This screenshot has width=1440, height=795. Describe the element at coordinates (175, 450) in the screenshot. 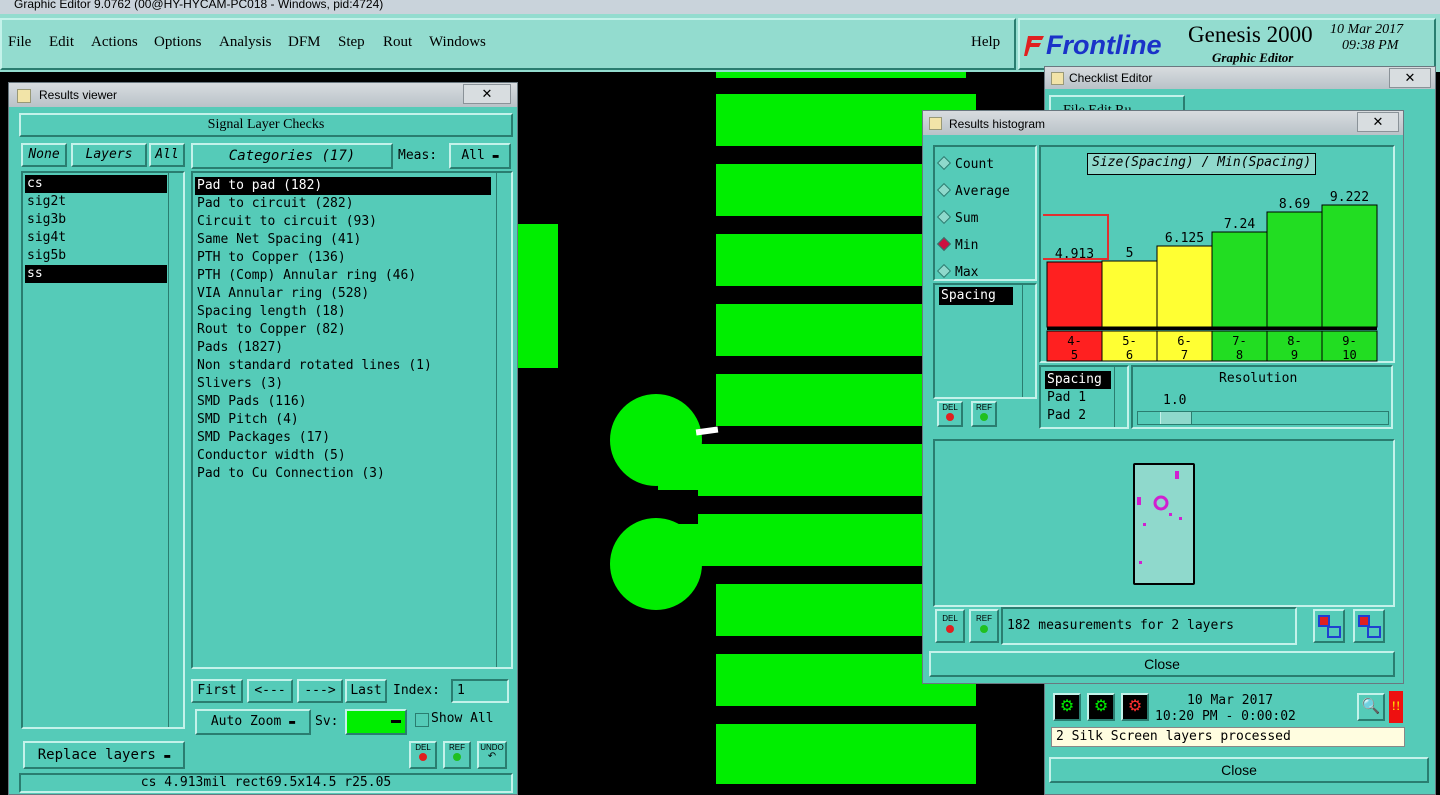

I see `layers-scrollbar` at that location.